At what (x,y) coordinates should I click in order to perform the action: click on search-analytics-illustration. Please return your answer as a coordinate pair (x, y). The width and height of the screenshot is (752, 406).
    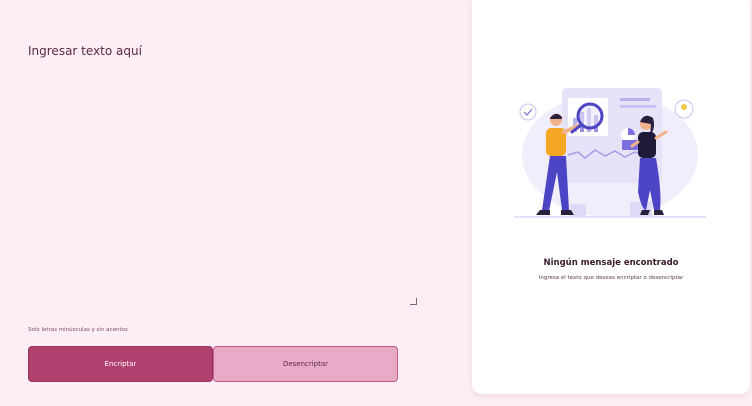
    Looking at the image, I should click on (610, 153).